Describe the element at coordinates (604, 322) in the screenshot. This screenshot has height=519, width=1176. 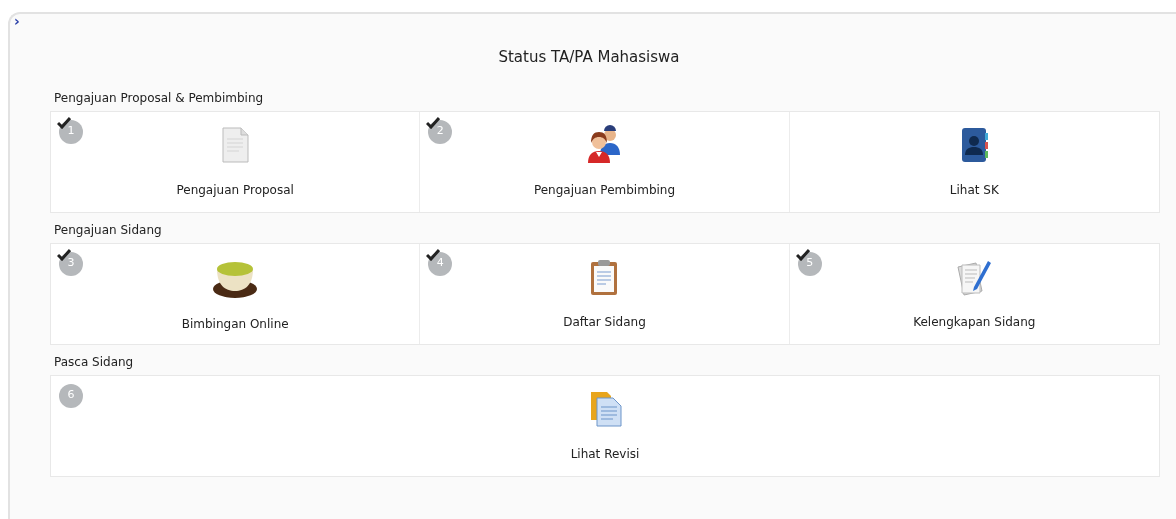
I see `tile-label: Daftar Sidang` at that location.